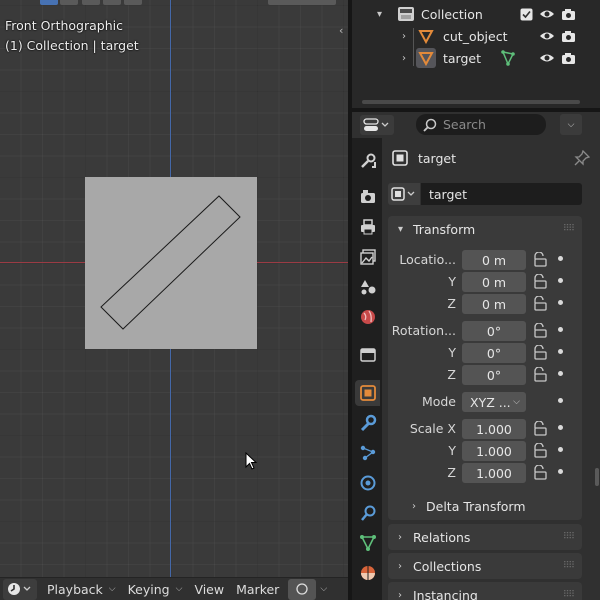  I want to click on instancing-panel-header: › Instancing ⠿⠿, so click(485, 591).